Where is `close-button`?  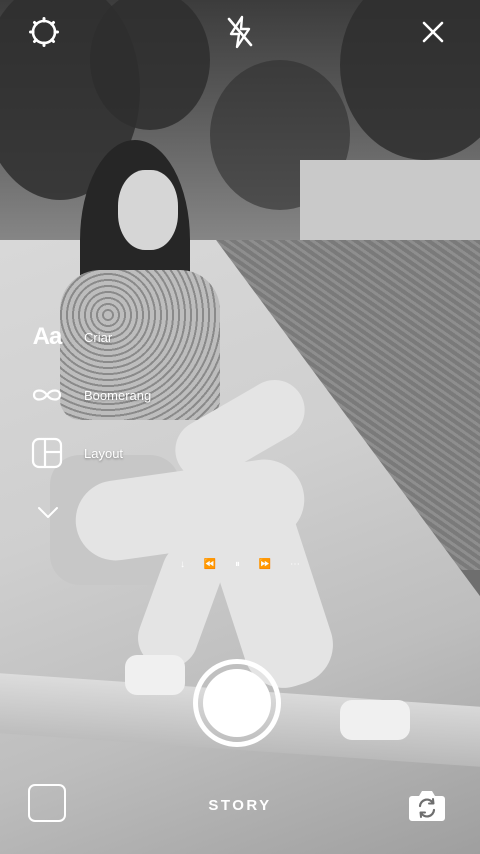 close-button is located at coordinates (433, 32).